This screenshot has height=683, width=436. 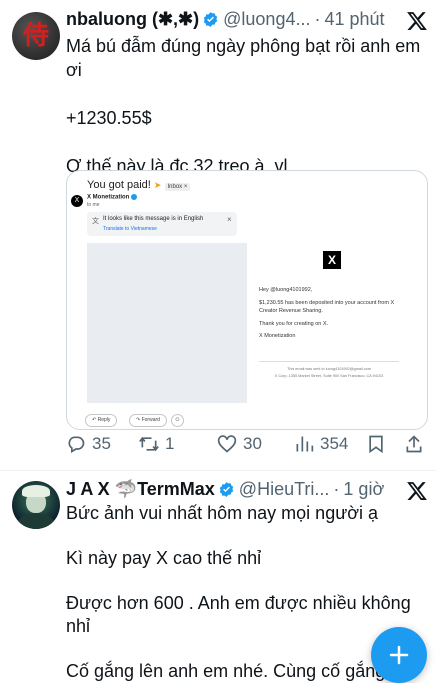 I want to click on like-count: 30, so click(x=252, y=443).